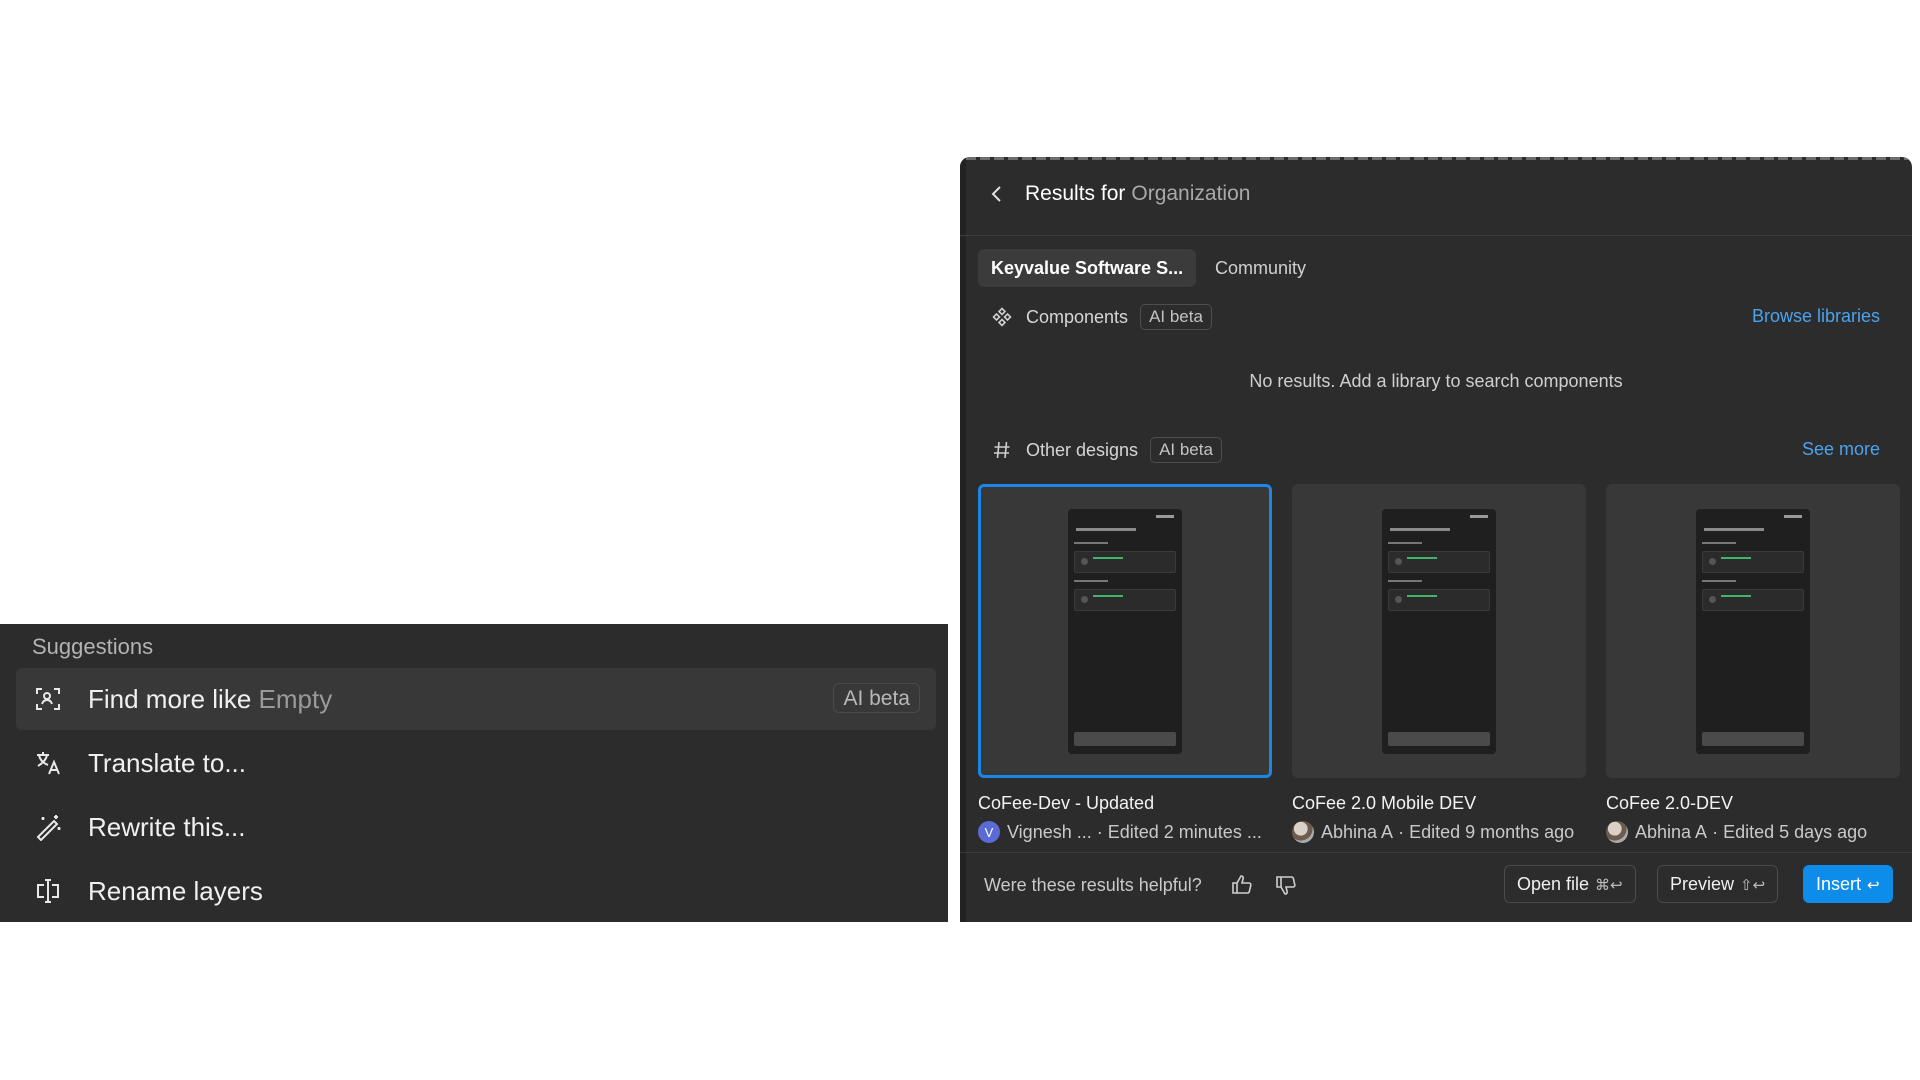 The width and height of the screenshot is (1920, 1080). Describe the element at coordinates (1609, 885) in the screenshot. I see `open-file-shortcut: ⌘↩` at that location.